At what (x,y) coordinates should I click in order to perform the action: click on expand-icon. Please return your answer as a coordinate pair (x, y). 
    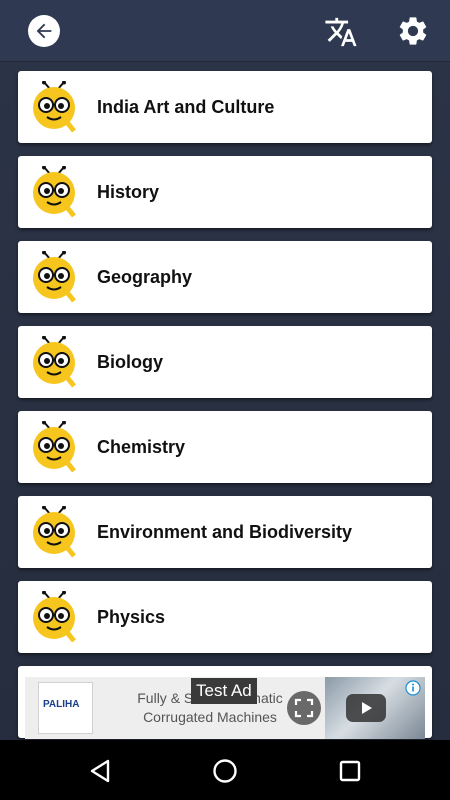
    Looking at the image, I should click on (304, 708).